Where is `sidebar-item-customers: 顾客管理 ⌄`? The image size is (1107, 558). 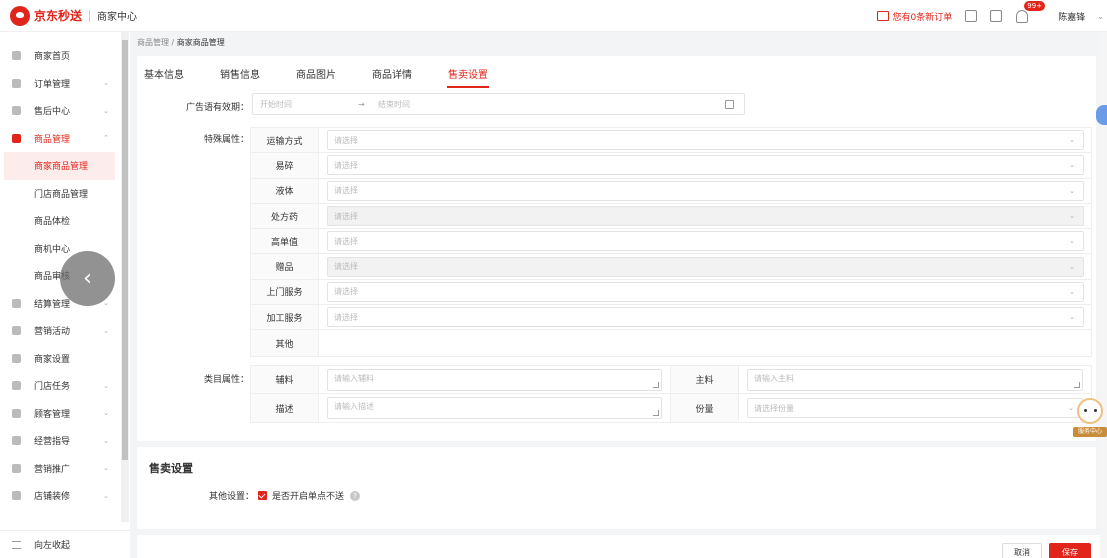 sidebar-item-customers: 顾客管理 ⌄ is located at coordinates (60, 414).